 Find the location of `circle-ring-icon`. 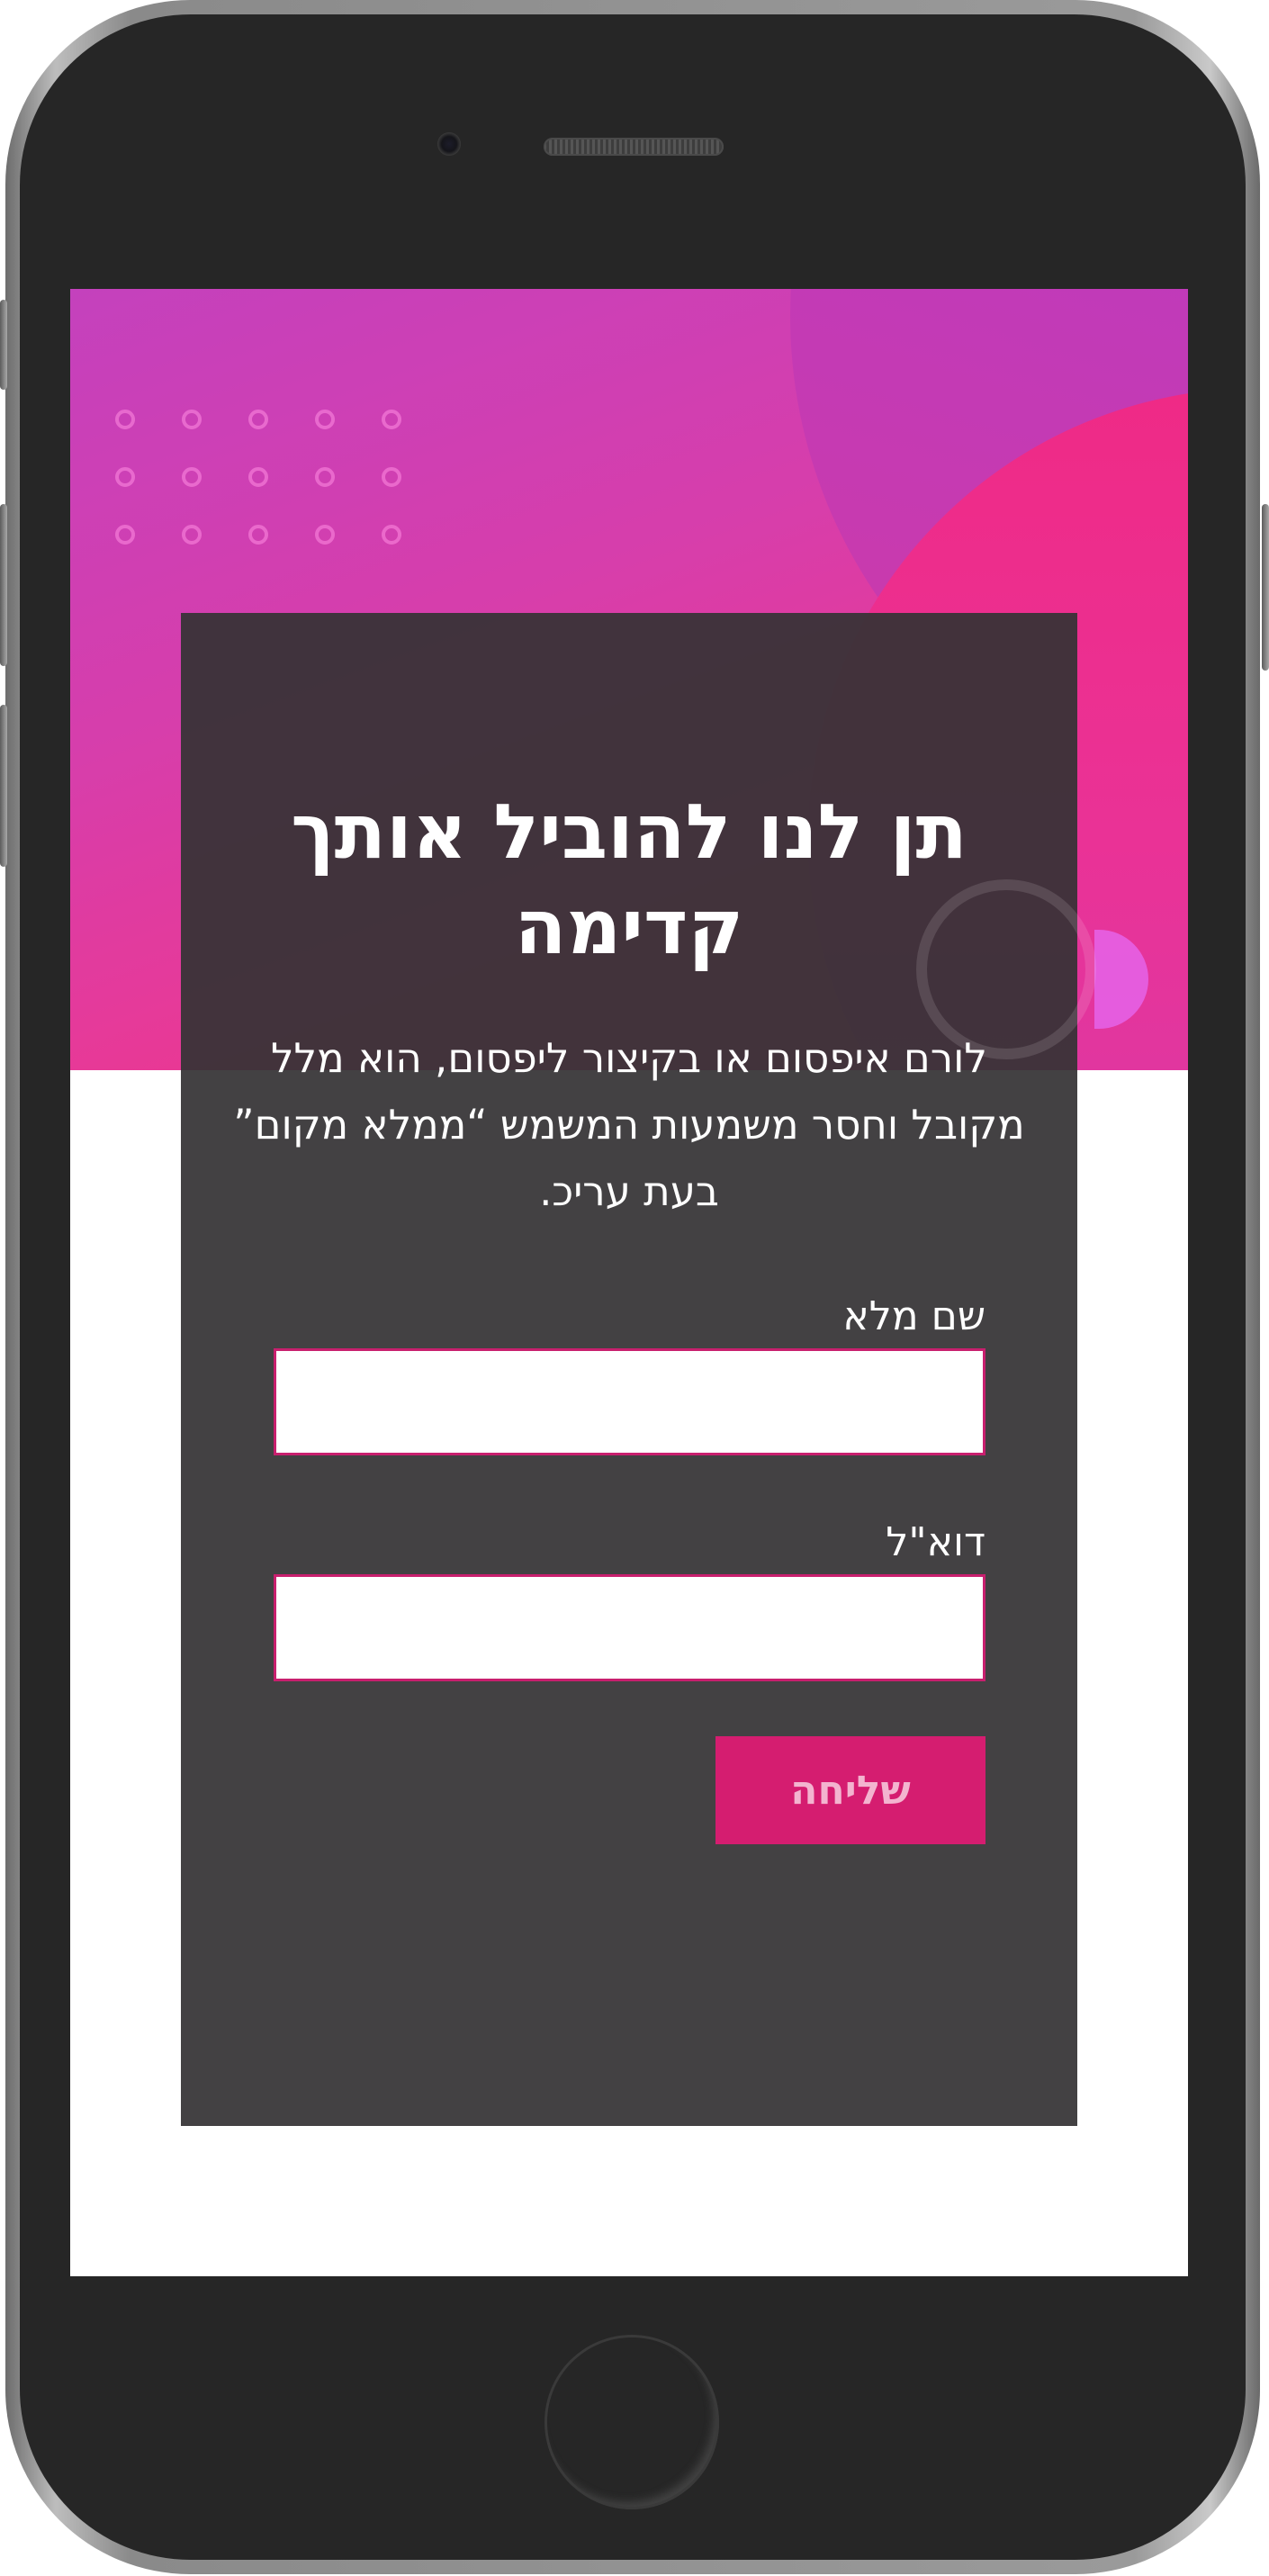

circle-ring-icon is located at coordinates (1006, 969).